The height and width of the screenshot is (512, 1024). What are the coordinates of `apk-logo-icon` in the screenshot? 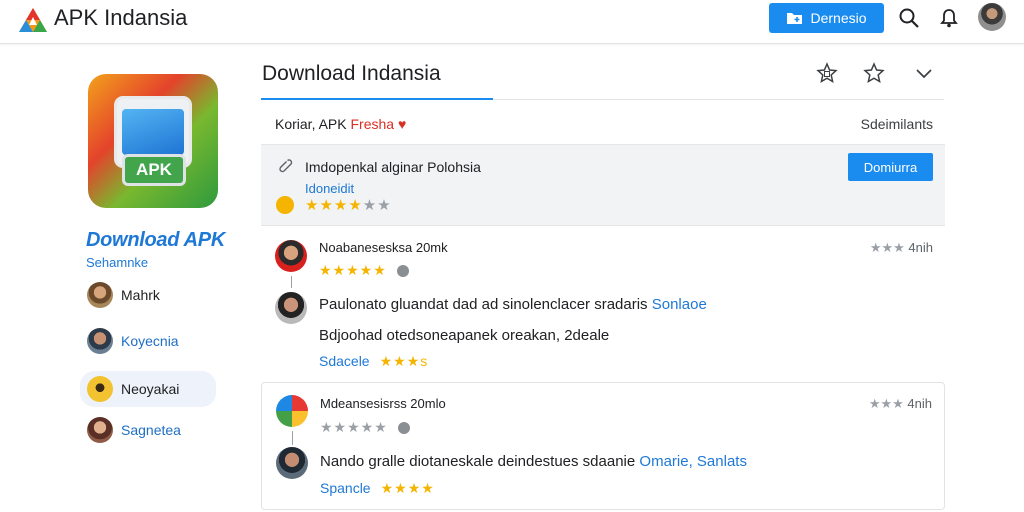 It's located at (33, 20).